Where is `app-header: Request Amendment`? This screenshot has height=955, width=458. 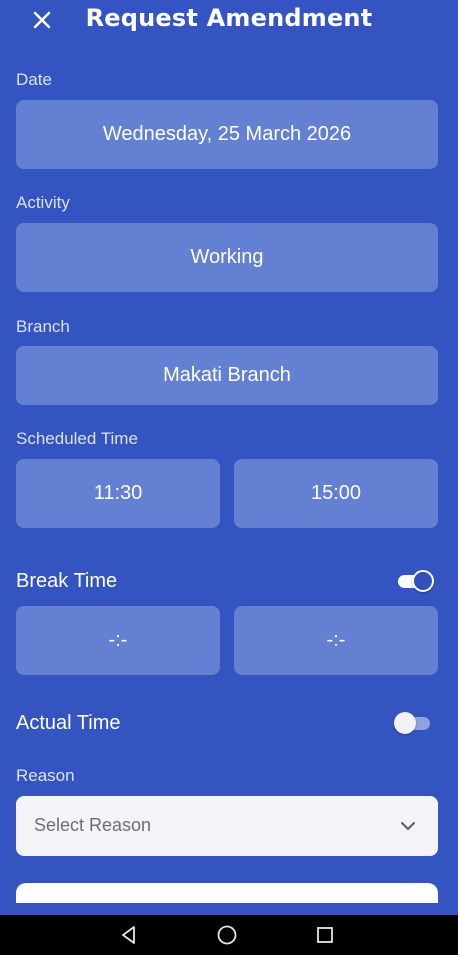 app-header: Request Amendment is located at coordinates (229, 22).